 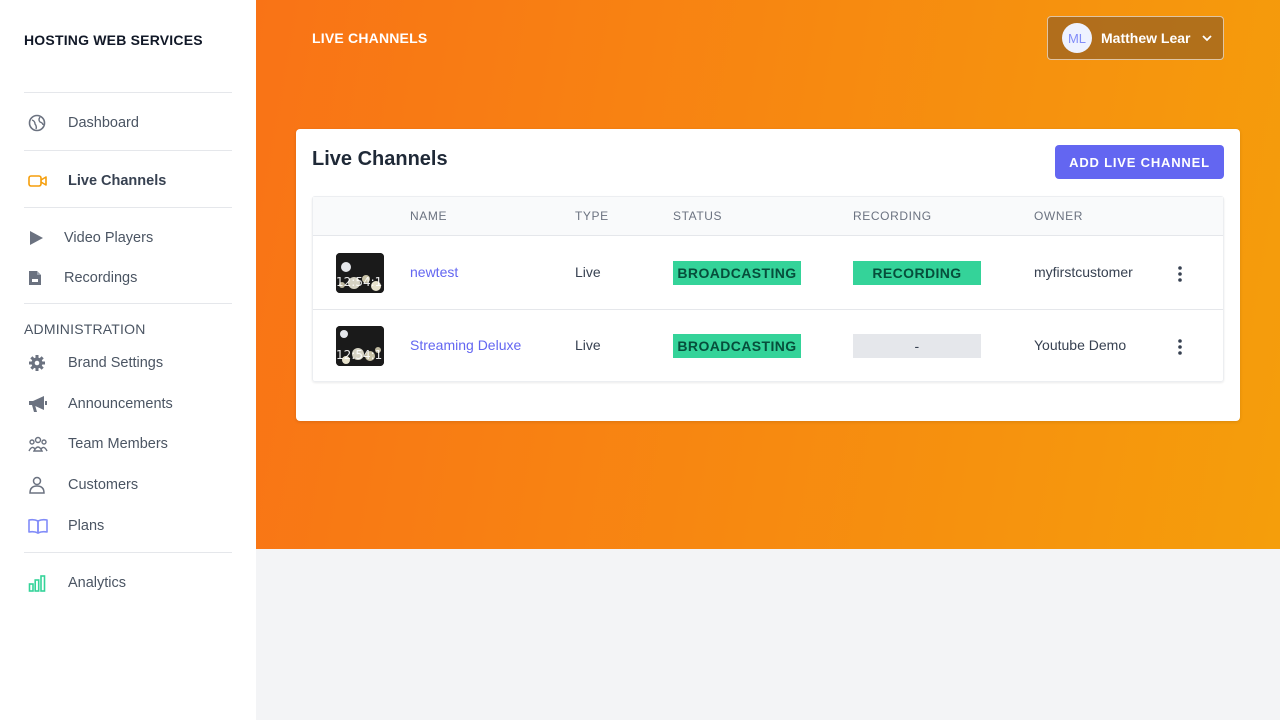 I want to click on video-camera-icon, so click(x=42, y=181).